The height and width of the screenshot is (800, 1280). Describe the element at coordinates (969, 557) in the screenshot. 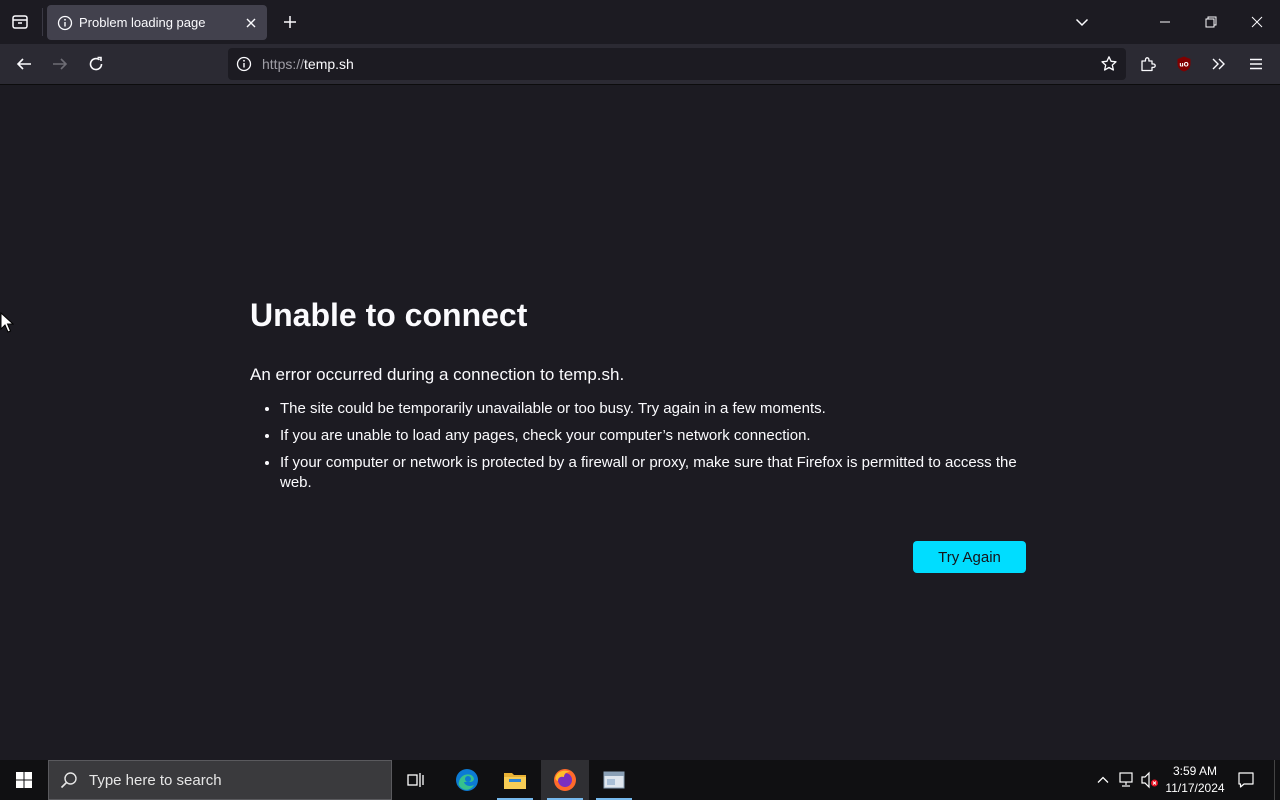

I see `try-again-button: Try Again` at that location.